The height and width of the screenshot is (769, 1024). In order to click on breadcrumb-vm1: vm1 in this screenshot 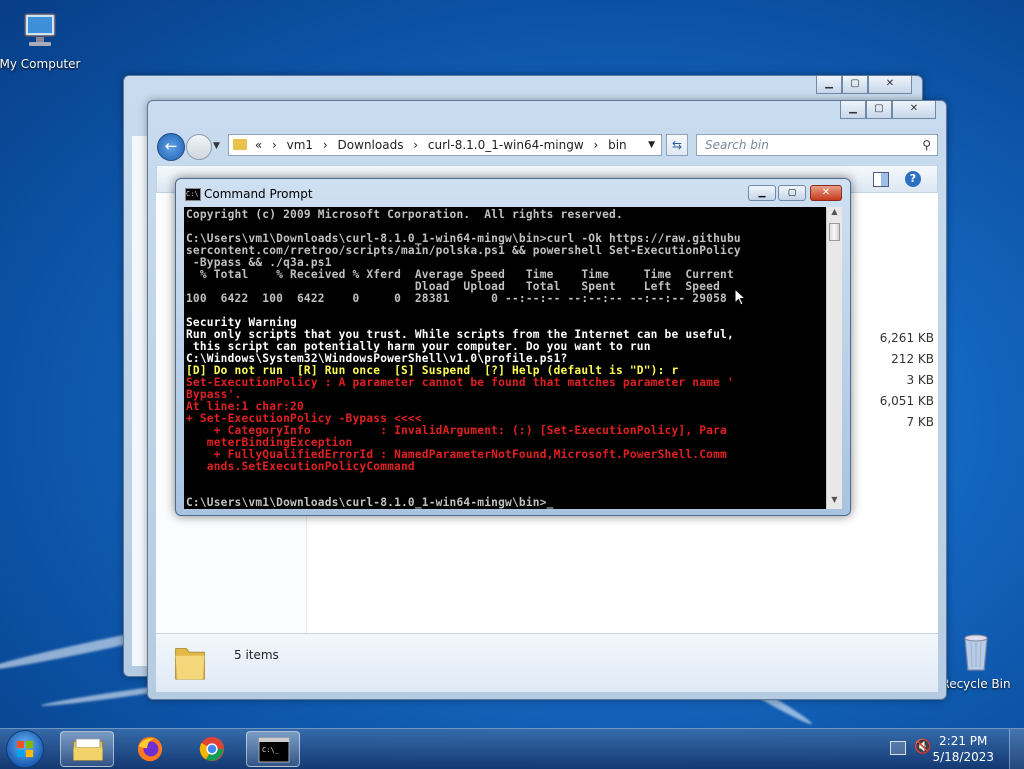, I will do `click(300, 145)`.